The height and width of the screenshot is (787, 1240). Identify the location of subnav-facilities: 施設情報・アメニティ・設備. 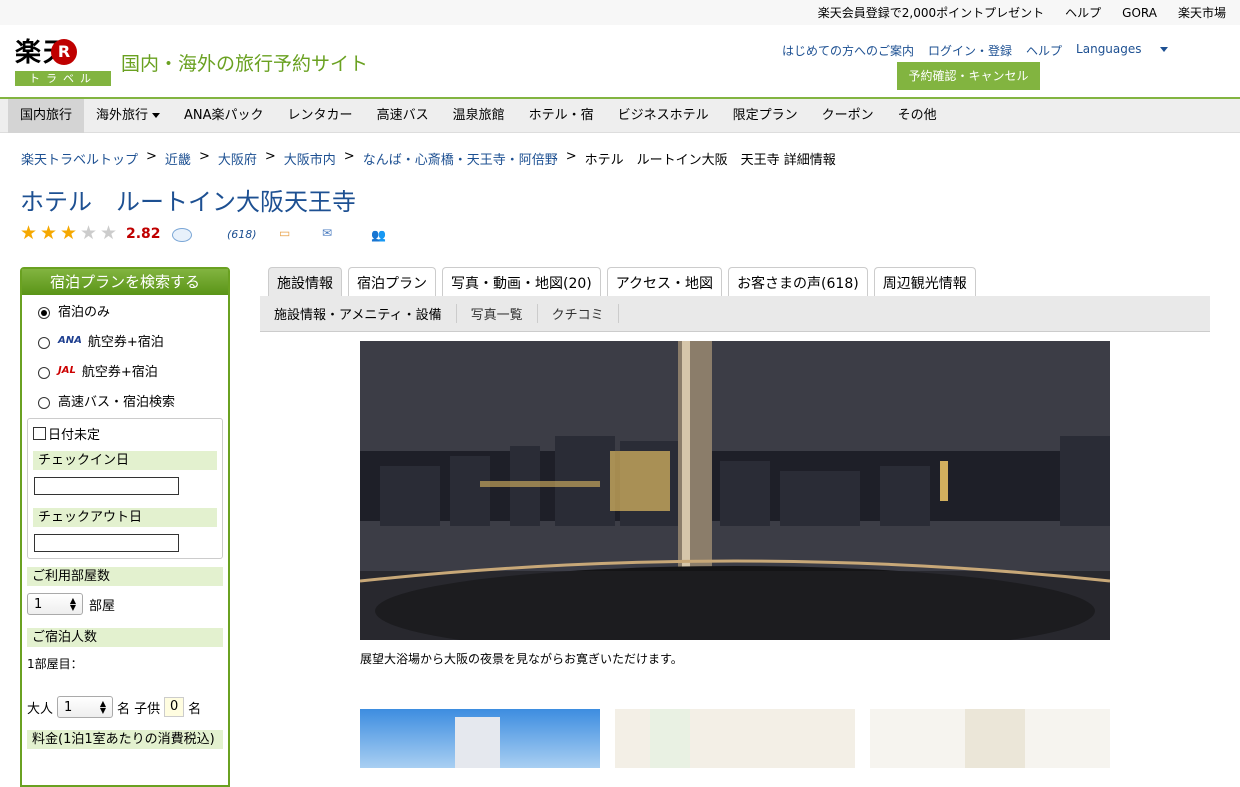
(365, 313).